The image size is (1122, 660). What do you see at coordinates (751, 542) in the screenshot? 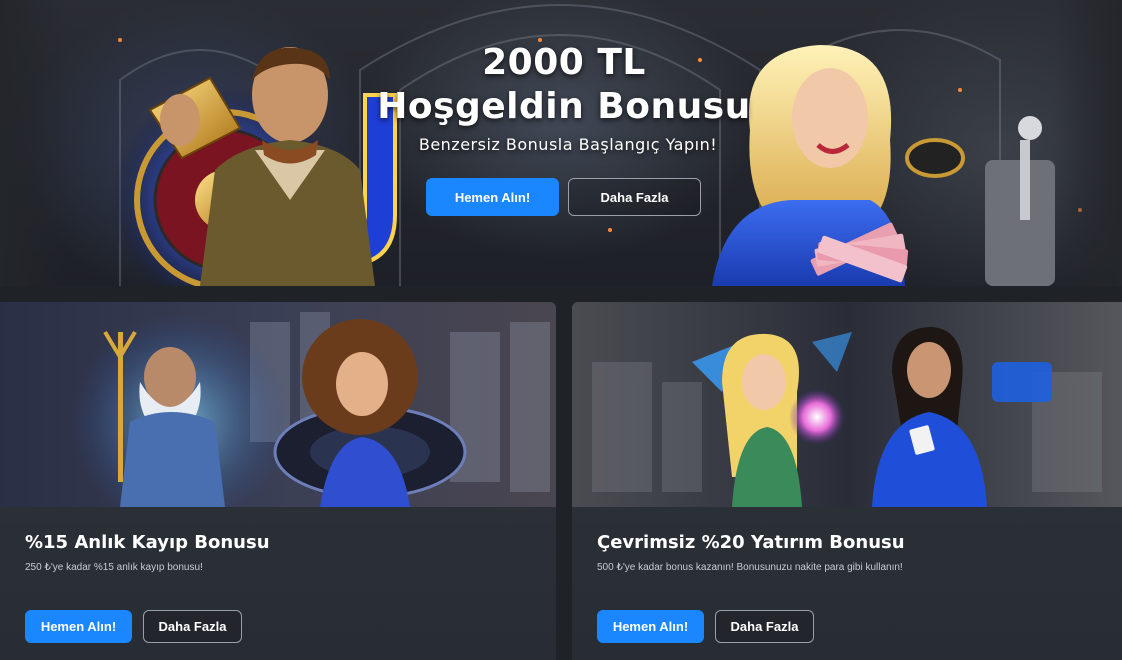
I see `promo-title: Çevrimsiz %20 Yatırım Bonusu` at bounding box center [751, 542].